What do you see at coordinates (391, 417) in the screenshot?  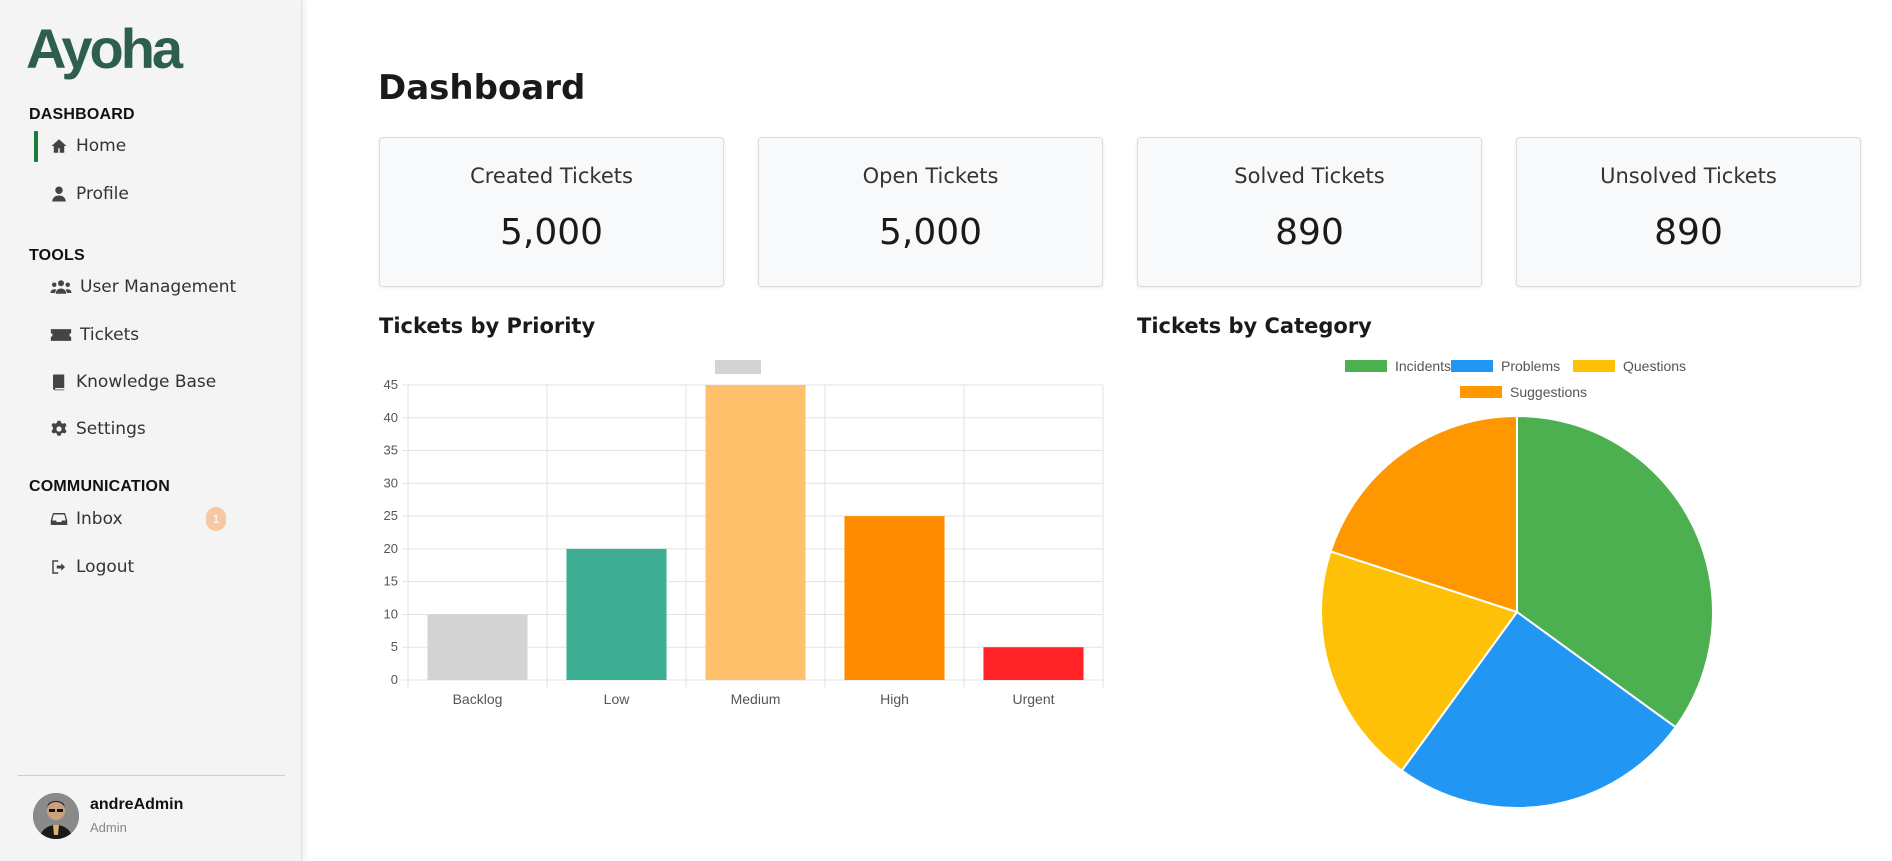 I see `y-tick-label: 40` at bounding box center [391, 417].